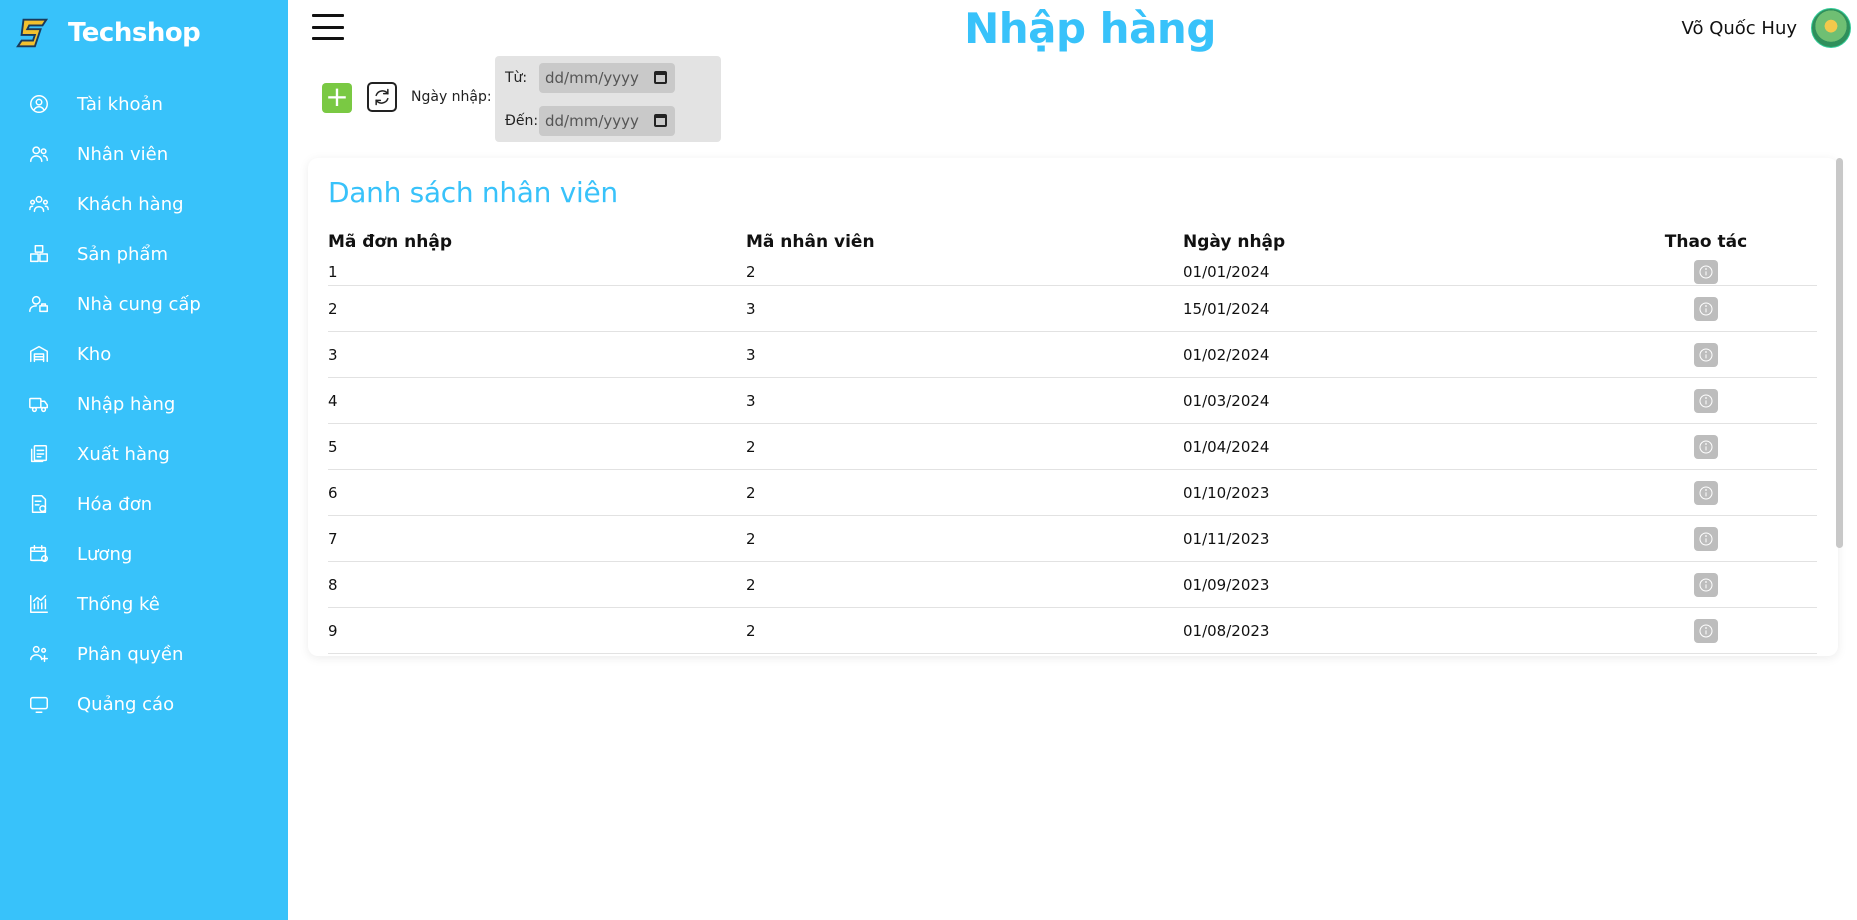  I want to click on truck-icon, so click(39, 404).